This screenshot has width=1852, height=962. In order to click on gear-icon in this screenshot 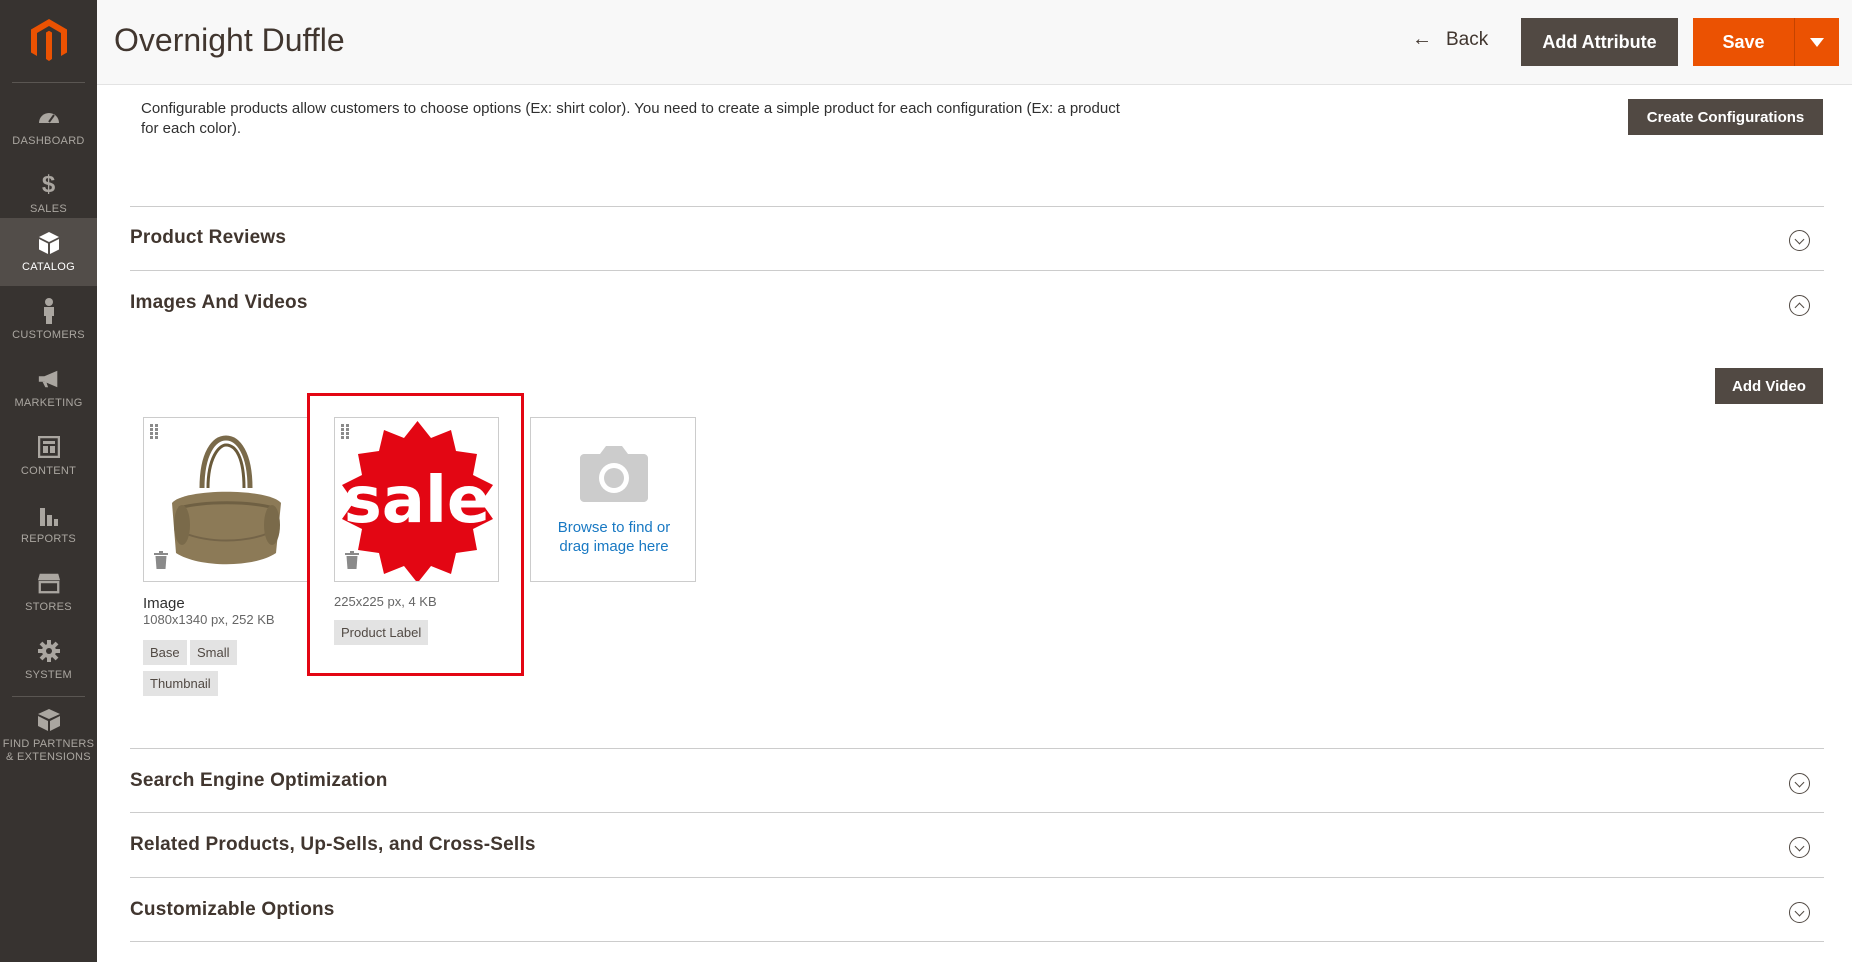, I will do `click(49, 651)`.